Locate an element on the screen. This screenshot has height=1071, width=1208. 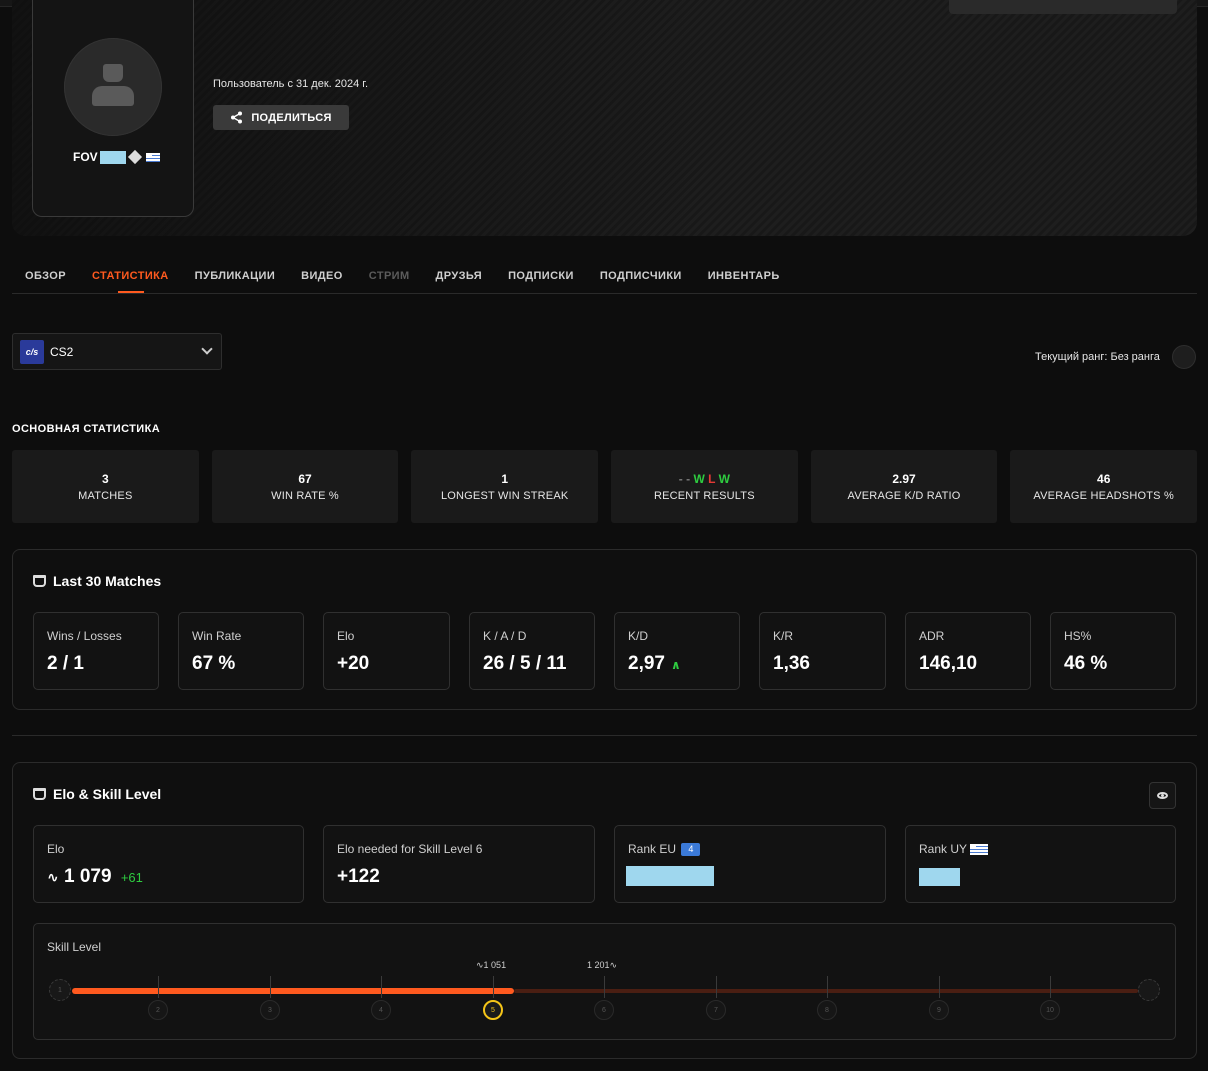
section-divider is located at coordinates (604, 735).